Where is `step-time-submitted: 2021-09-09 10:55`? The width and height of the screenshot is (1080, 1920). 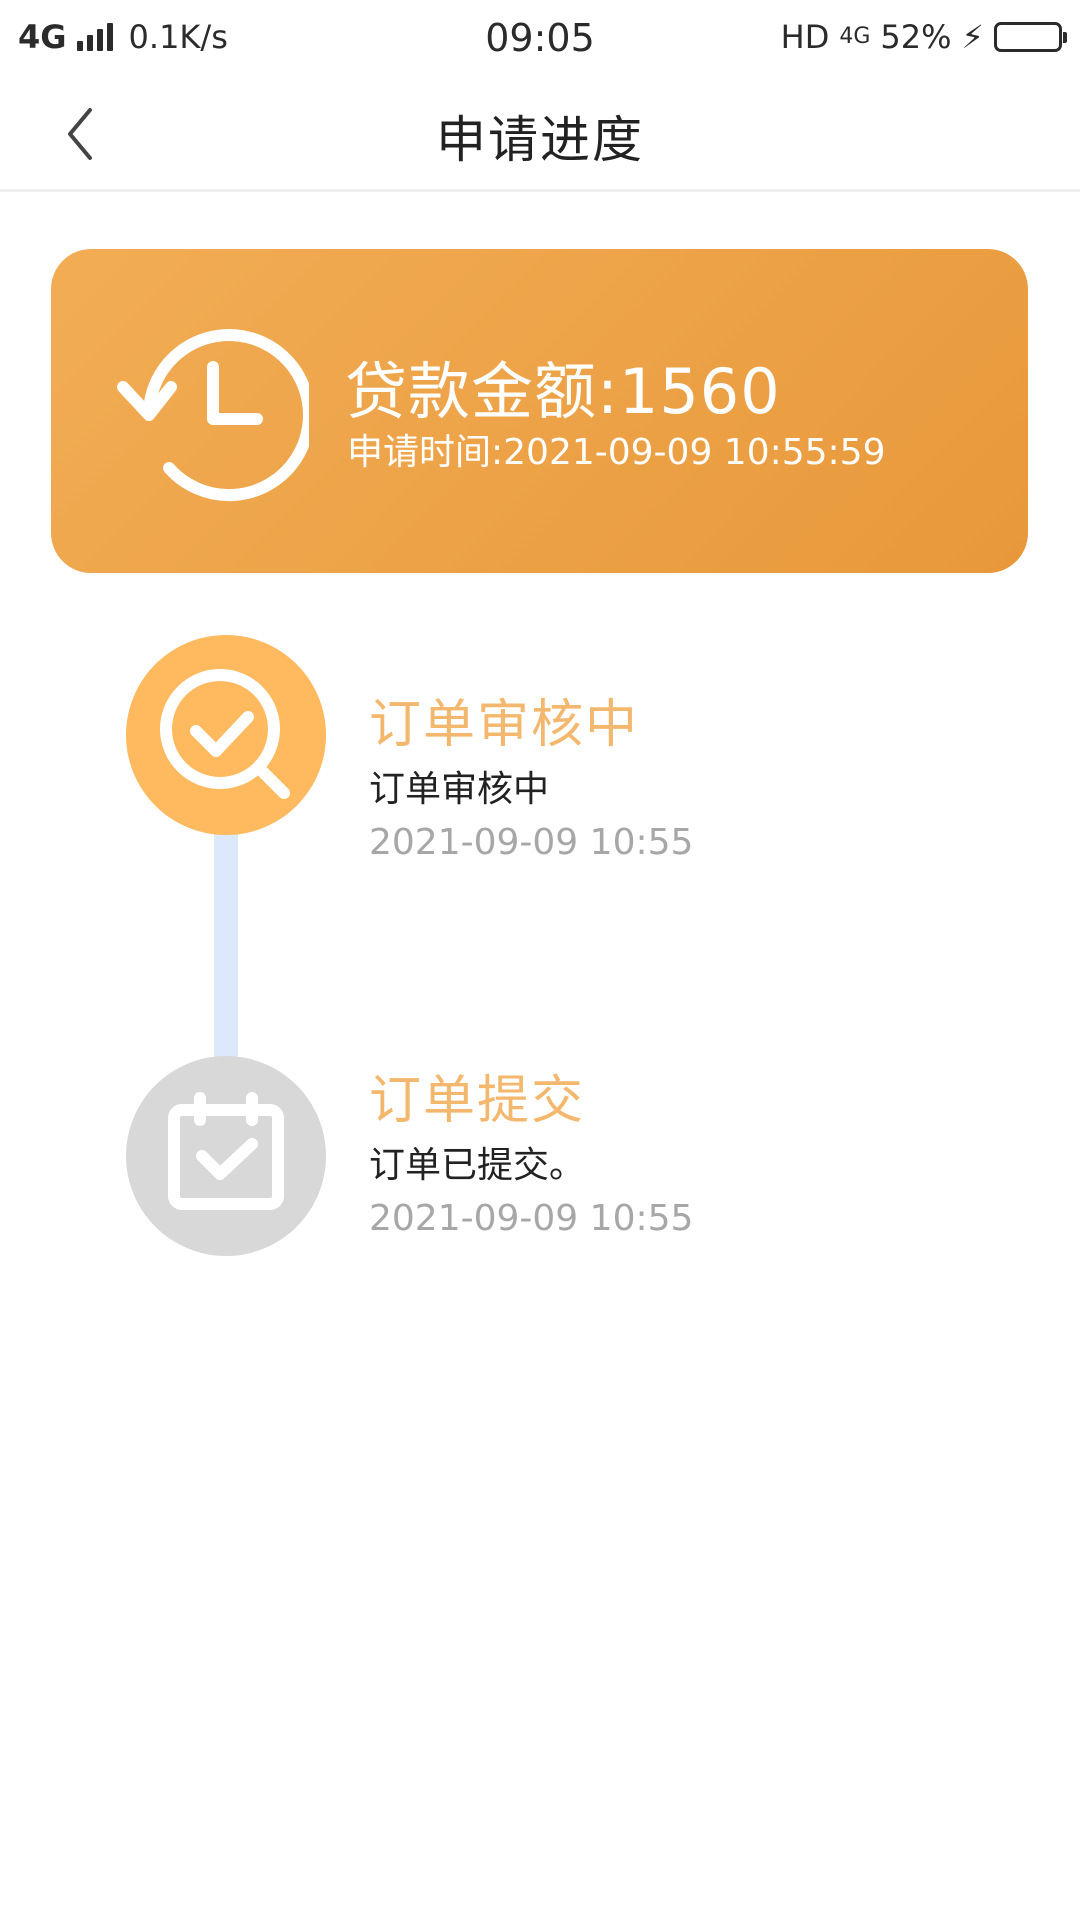
step-time-submitted: 2021-09-09 10:55 is located at coordinates (531, 1218).